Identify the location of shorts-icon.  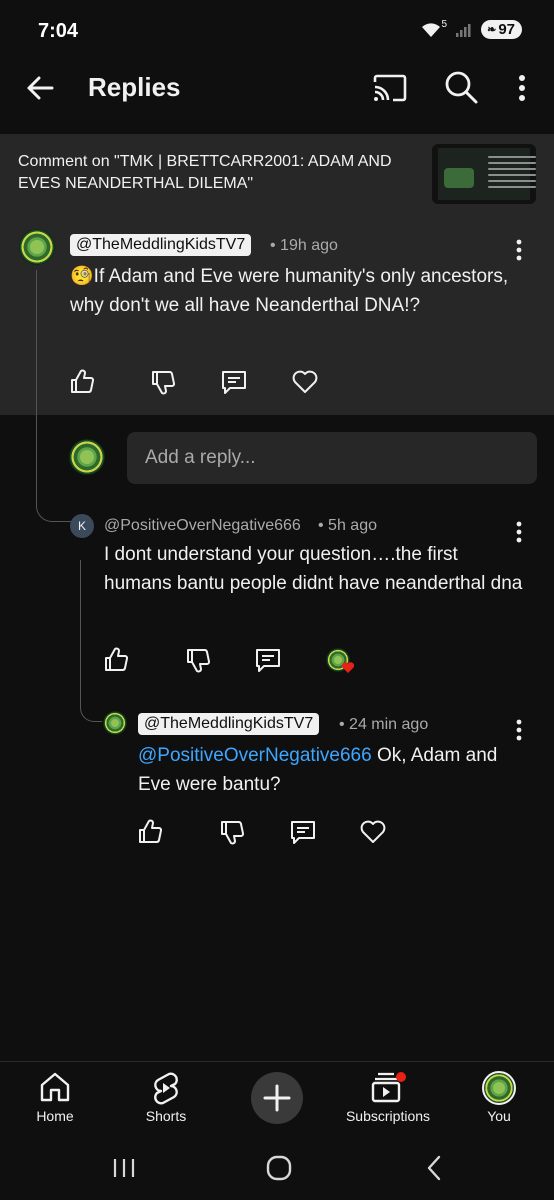
(166, 1088).